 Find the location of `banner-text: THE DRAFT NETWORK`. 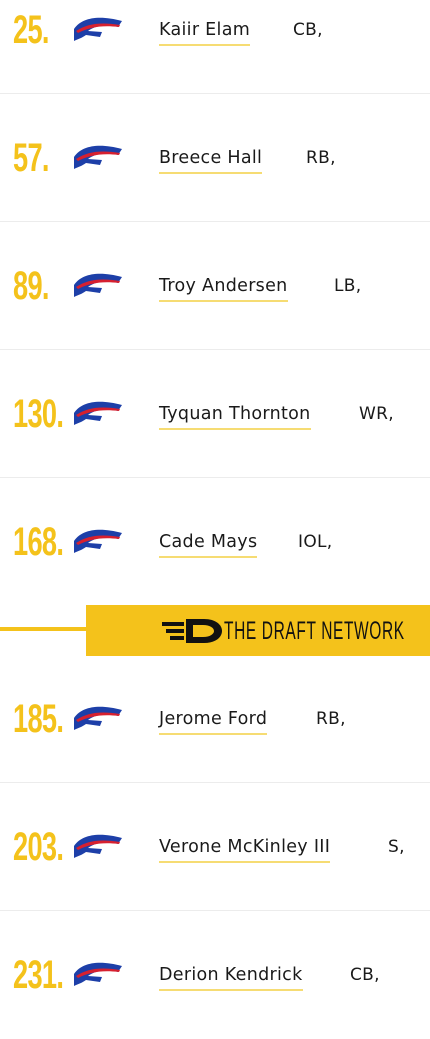

banner-text: THE DRAFT NETWORK is located at coordinates (314, 631).